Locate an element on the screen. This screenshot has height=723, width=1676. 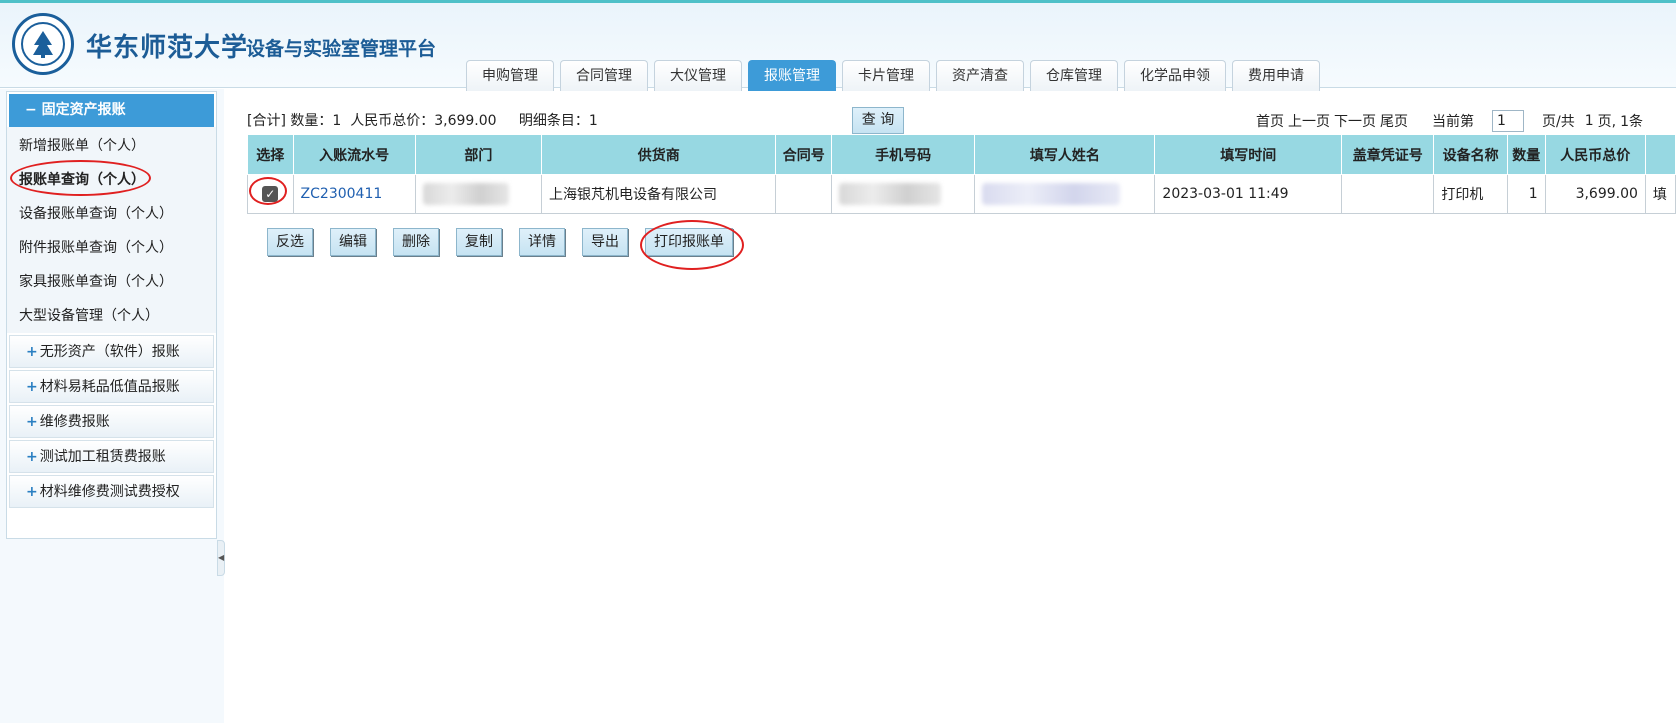
sidebar-group-label: 无形资产（软件）报账 is located at coordinates (109, 352).